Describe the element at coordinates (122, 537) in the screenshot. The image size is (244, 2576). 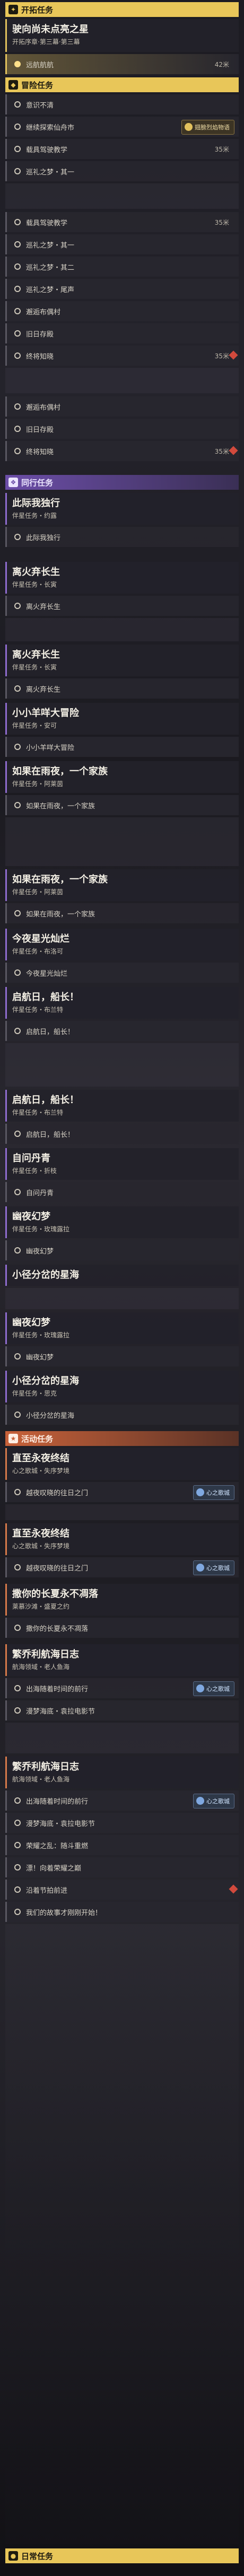
I see `list-item: 此际我独行` at that location.